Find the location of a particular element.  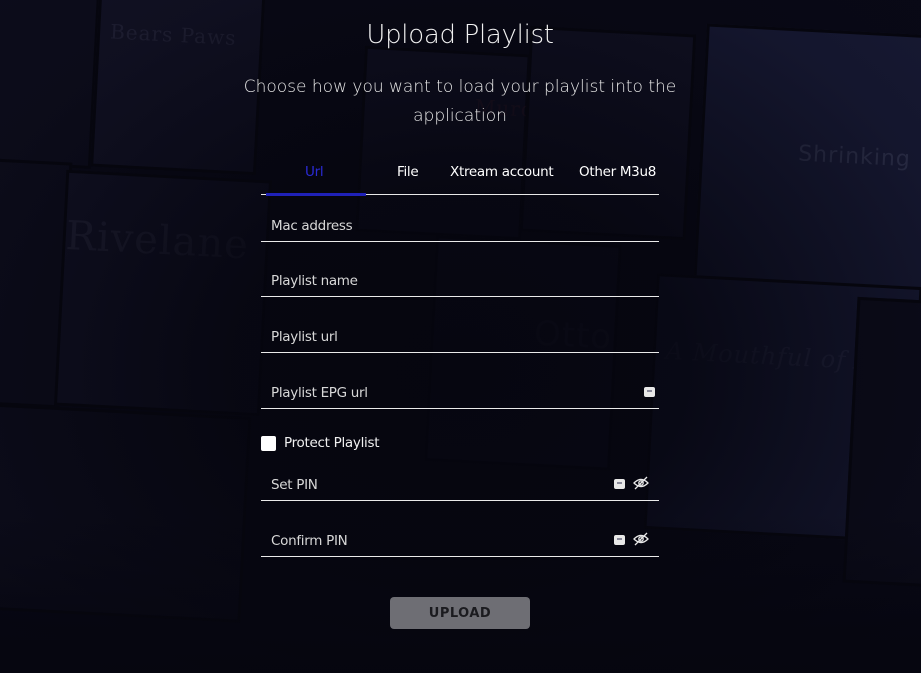

tab-other-m3u8: Other M3u8 is located at coordinates (617, 172).